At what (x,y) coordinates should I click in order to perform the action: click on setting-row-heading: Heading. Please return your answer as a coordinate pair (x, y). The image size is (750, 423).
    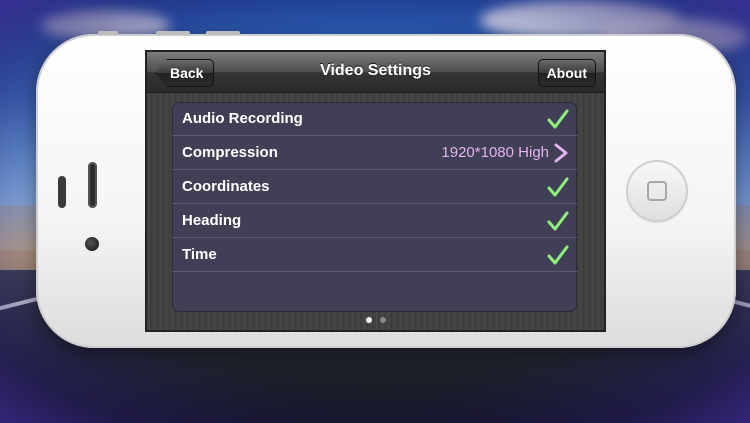
    Looking at the image, I should click on (374, 221).